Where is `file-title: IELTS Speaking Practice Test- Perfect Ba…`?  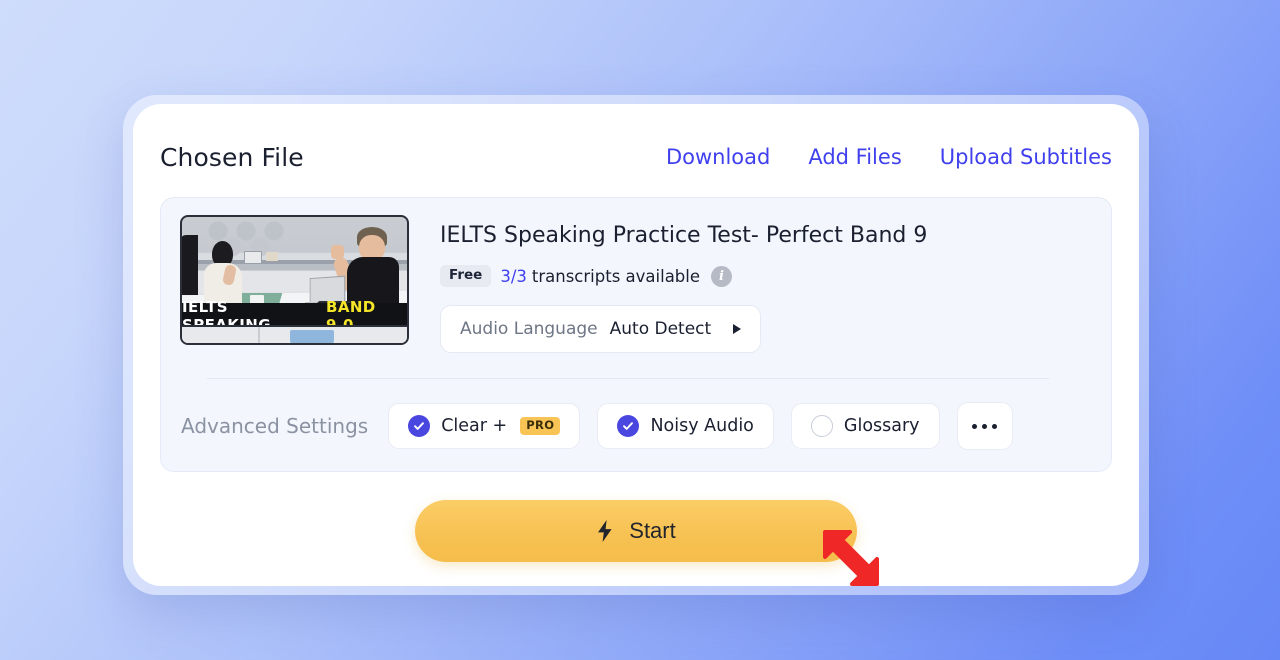
file-title: IELTS Speaking Practice Test- Perfect Ba… is located at coordinates (684, 235).